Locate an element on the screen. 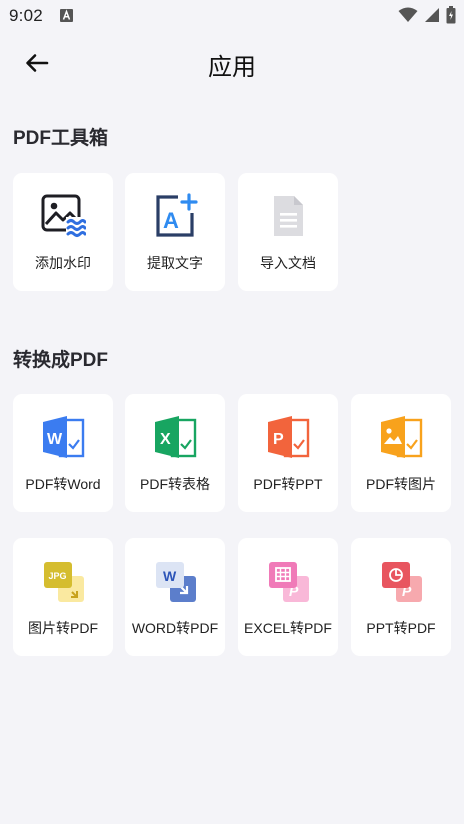 The height and width of the screenshot is (824, 464). app-header: 应用 is located at coordinates (232, 64).